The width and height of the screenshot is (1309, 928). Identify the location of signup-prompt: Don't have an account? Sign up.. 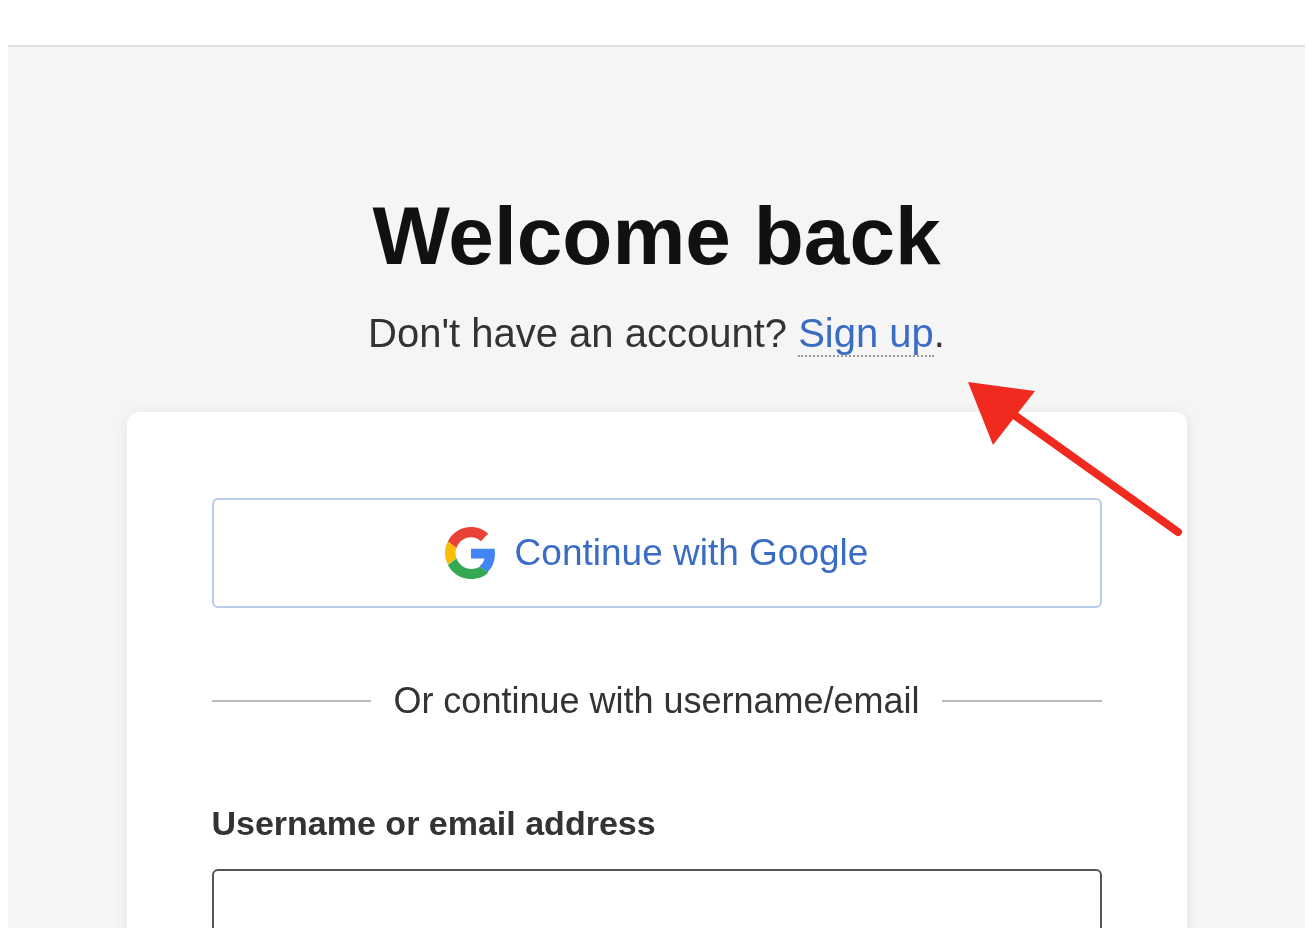
(656, 333).